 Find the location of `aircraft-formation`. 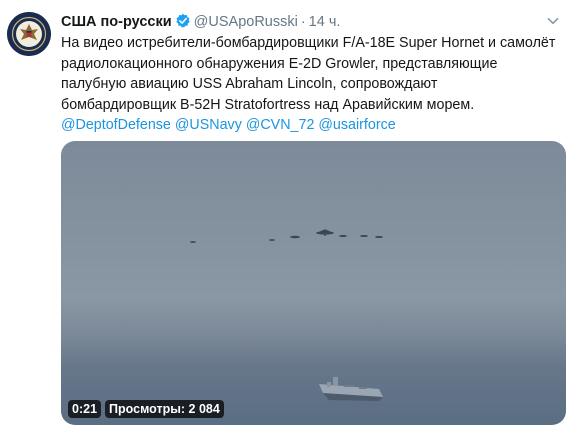

aircraft-formation is located at coordinates (286, 236).